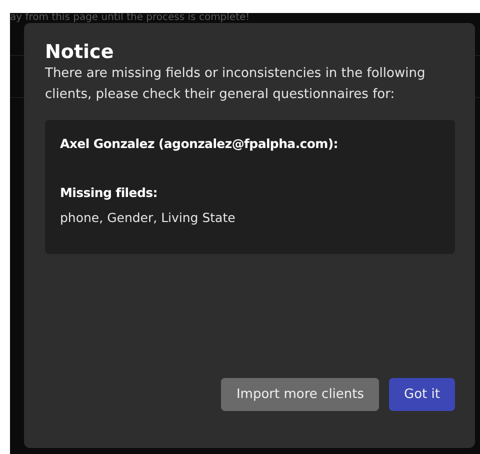 This screenshot has width=480, height=454. I want to click on got-it-button: Got it, so click(422, 394).